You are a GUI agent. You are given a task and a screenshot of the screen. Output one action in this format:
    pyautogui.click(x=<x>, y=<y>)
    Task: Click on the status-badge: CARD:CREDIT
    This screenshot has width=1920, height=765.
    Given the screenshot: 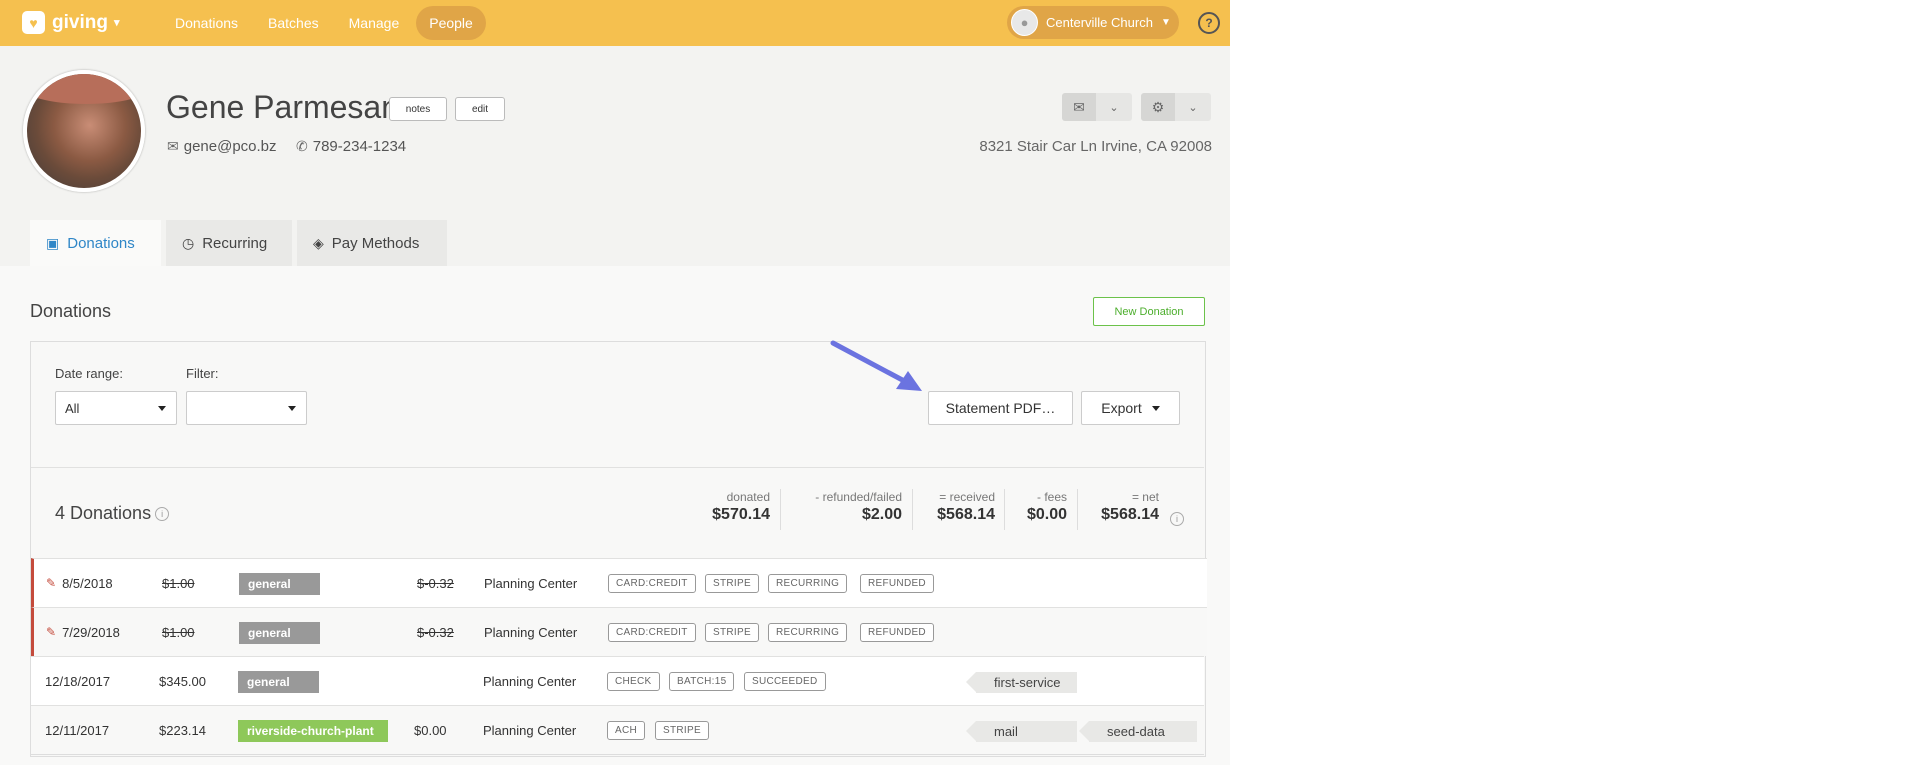 What is the action you would take?
    pyautogui.click(x=652, y=632)
    